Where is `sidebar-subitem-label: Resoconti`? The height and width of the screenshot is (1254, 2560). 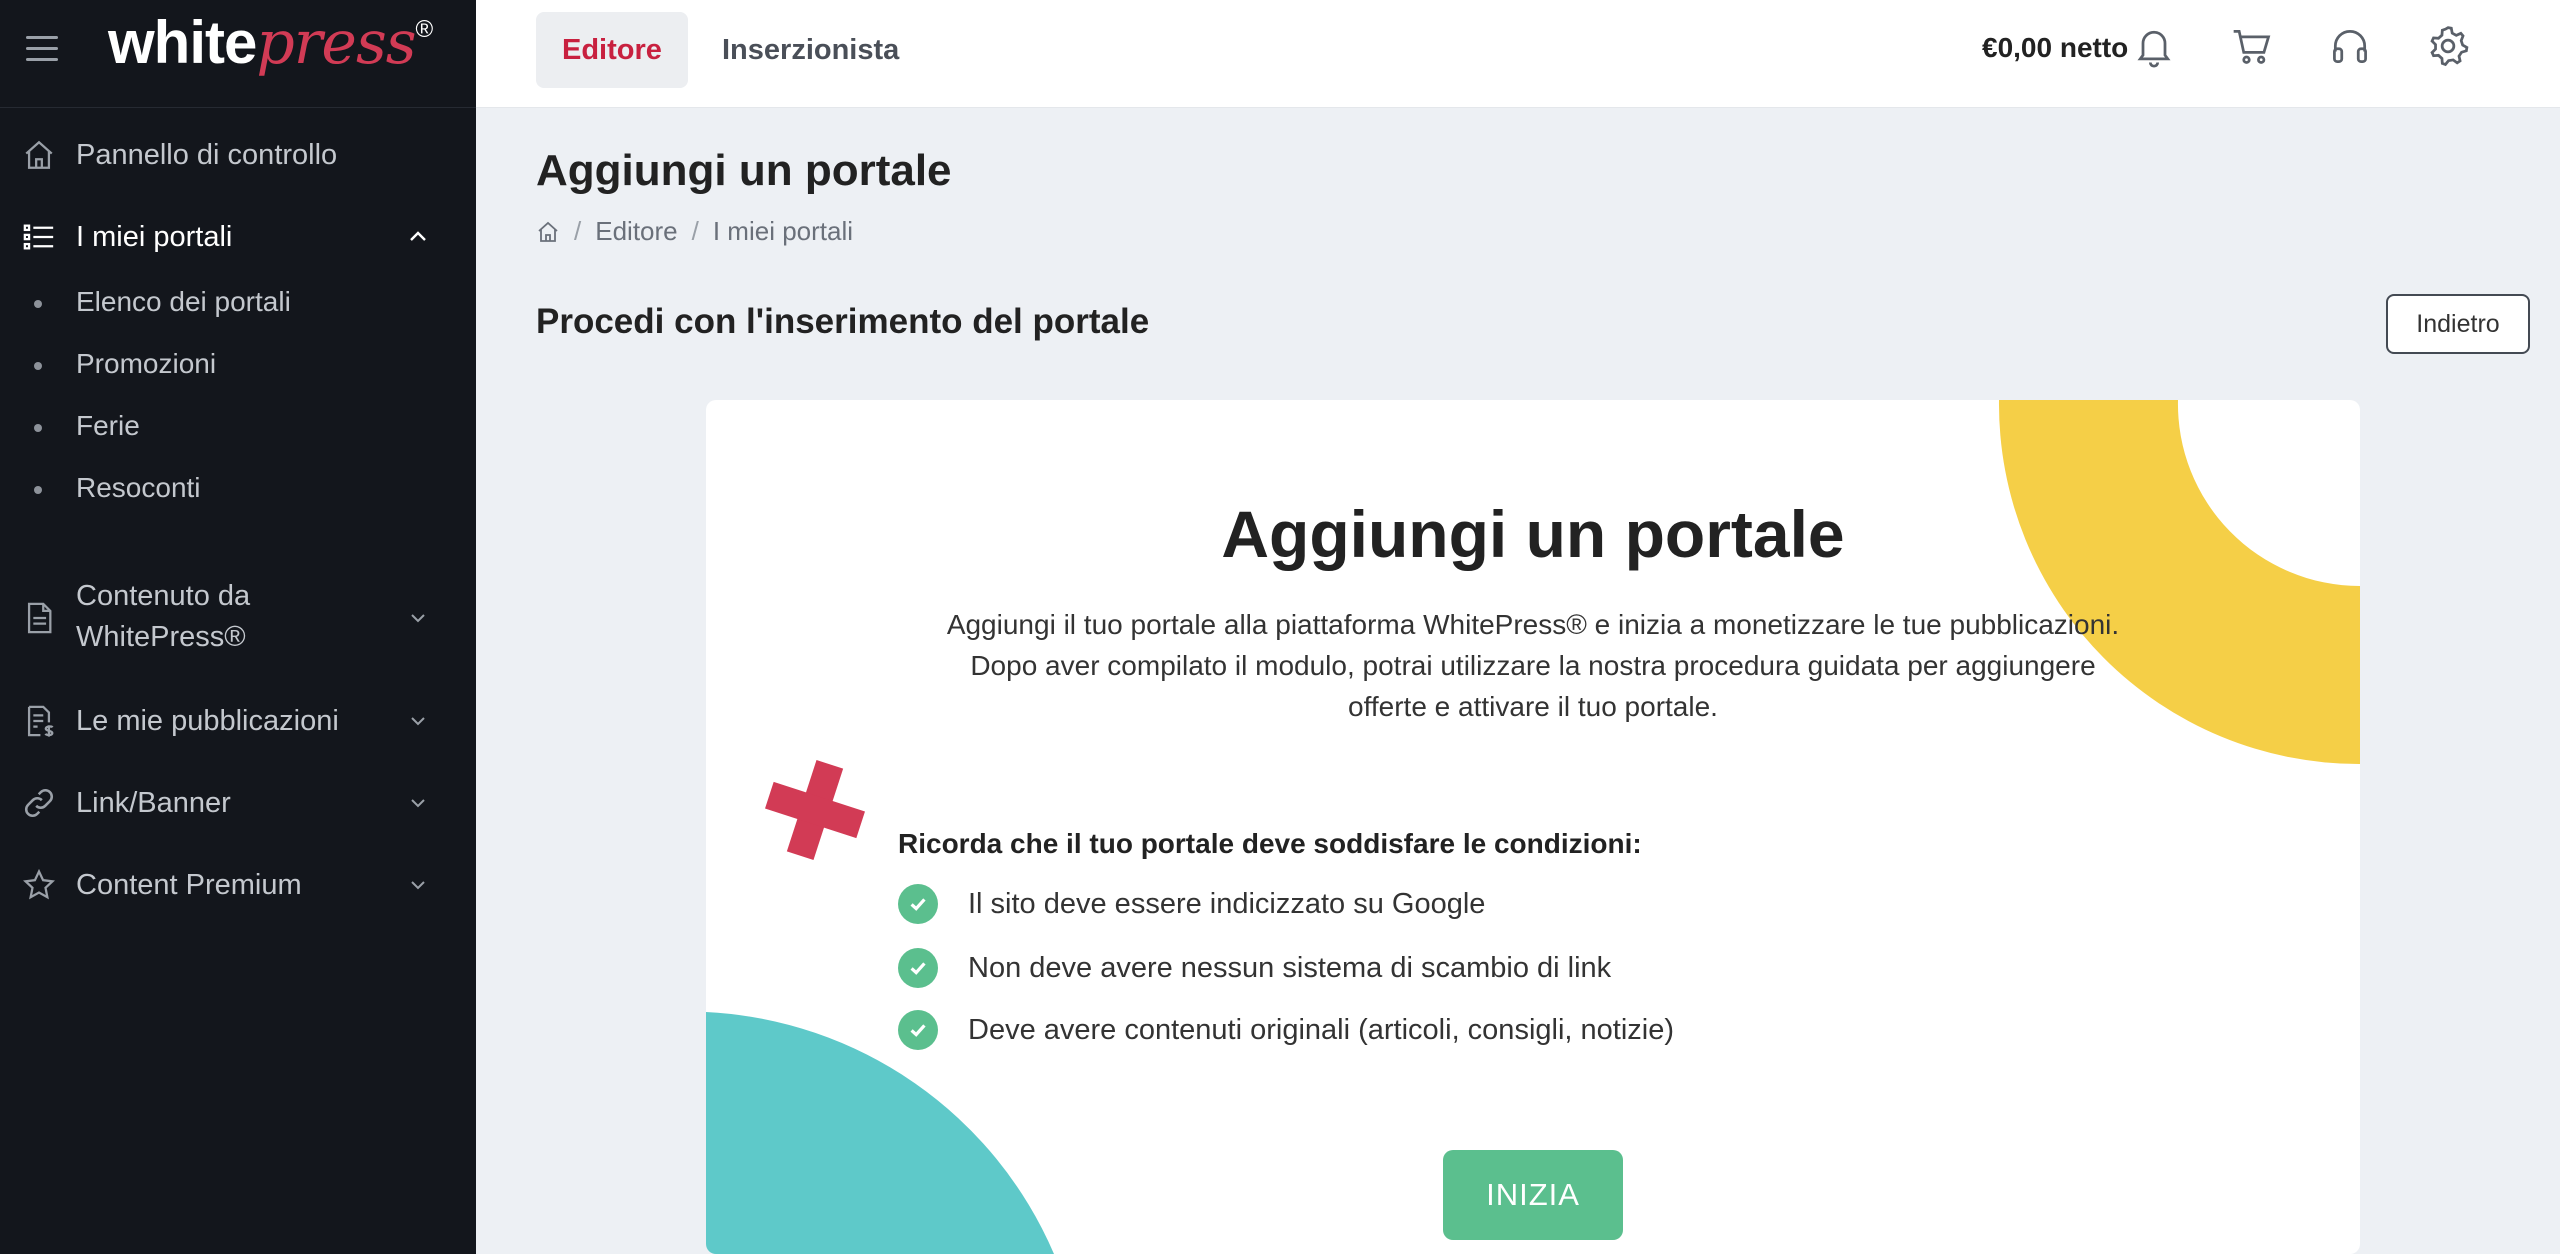 sidebar-subitem-label: Resoconti is located at coordinates (138, 487).